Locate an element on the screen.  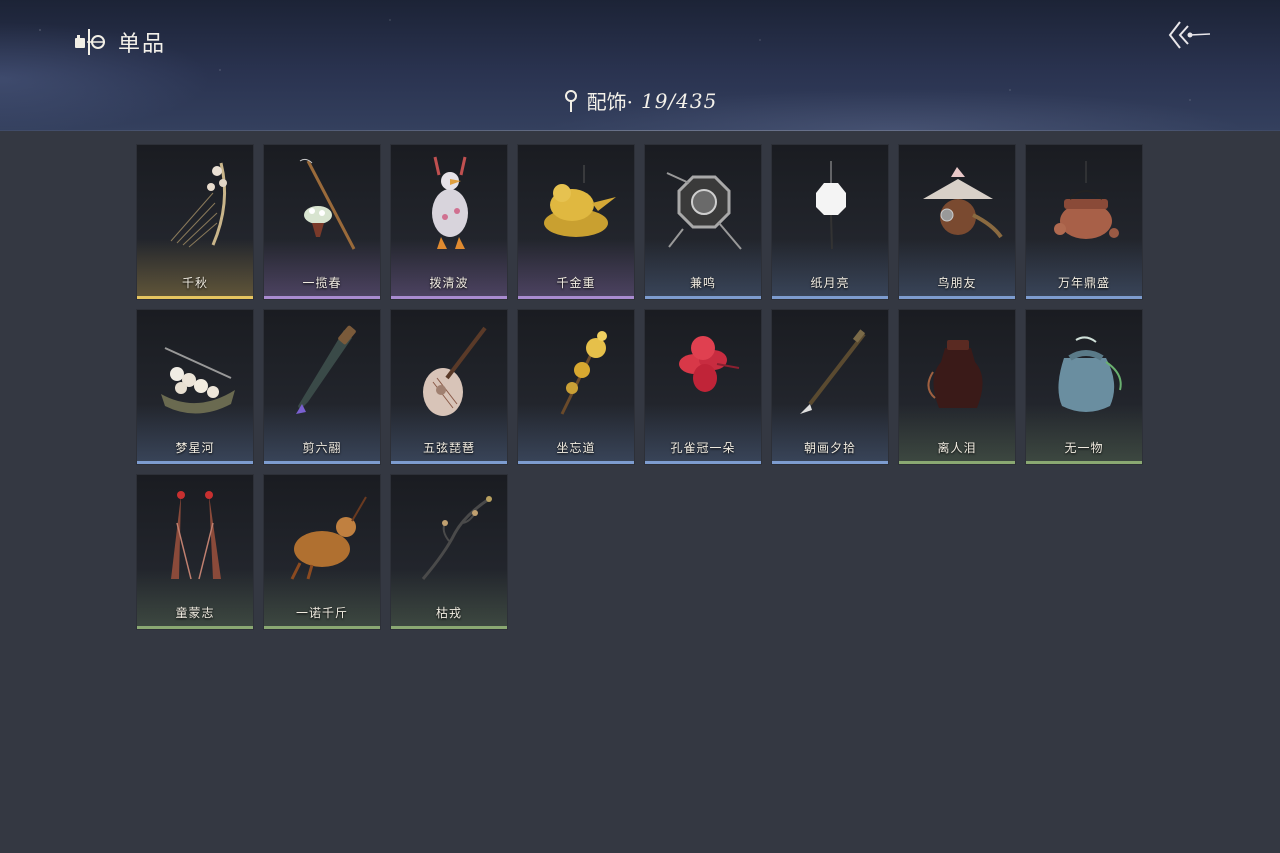
item-card: 鸟朋友 is located at coordinates (957, 222).